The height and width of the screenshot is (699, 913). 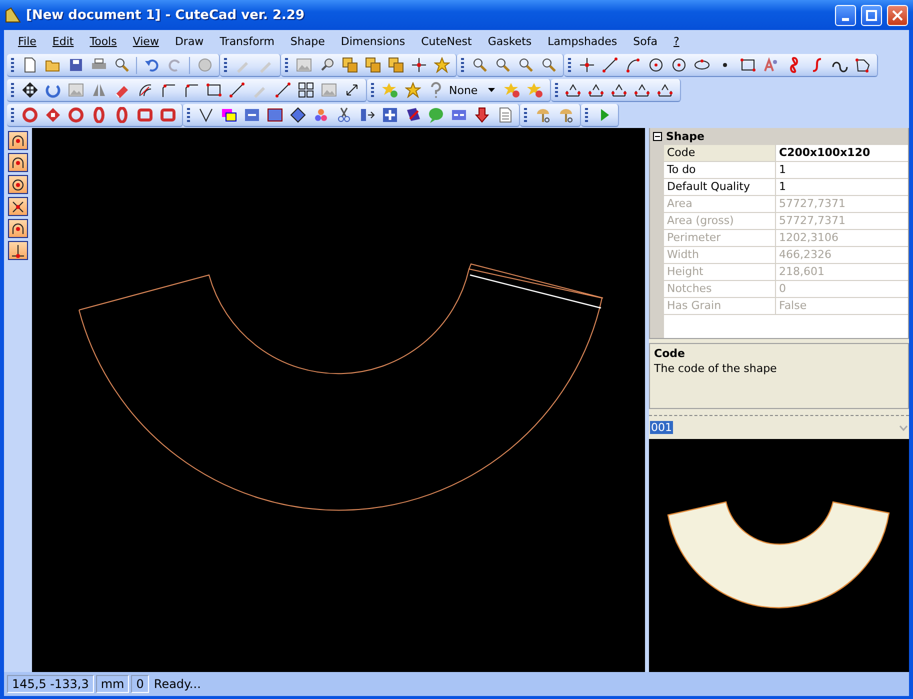 I want to click on property-value: C200x100x120, so click(x=842, y=153).